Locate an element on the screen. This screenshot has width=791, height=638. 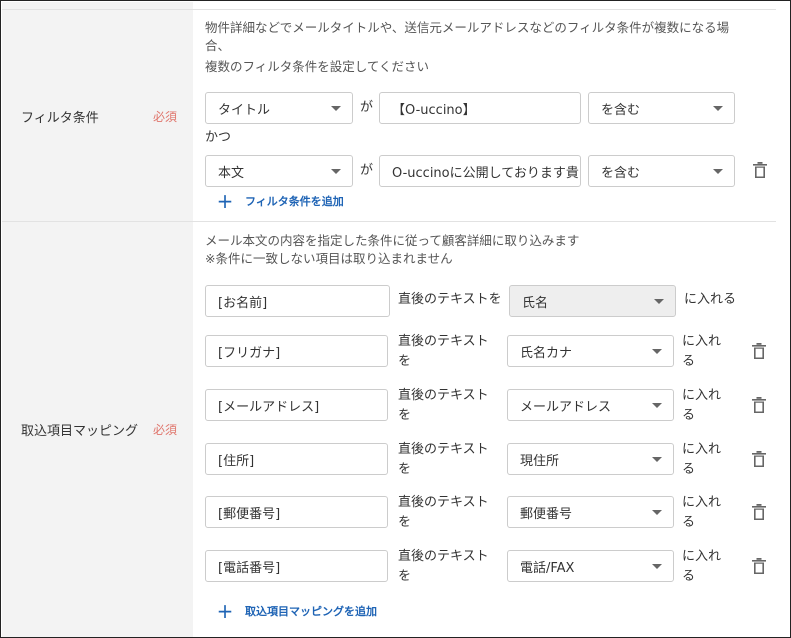
mapping-middle-text: 直後のテキストを is located at coordinates (450, 299).